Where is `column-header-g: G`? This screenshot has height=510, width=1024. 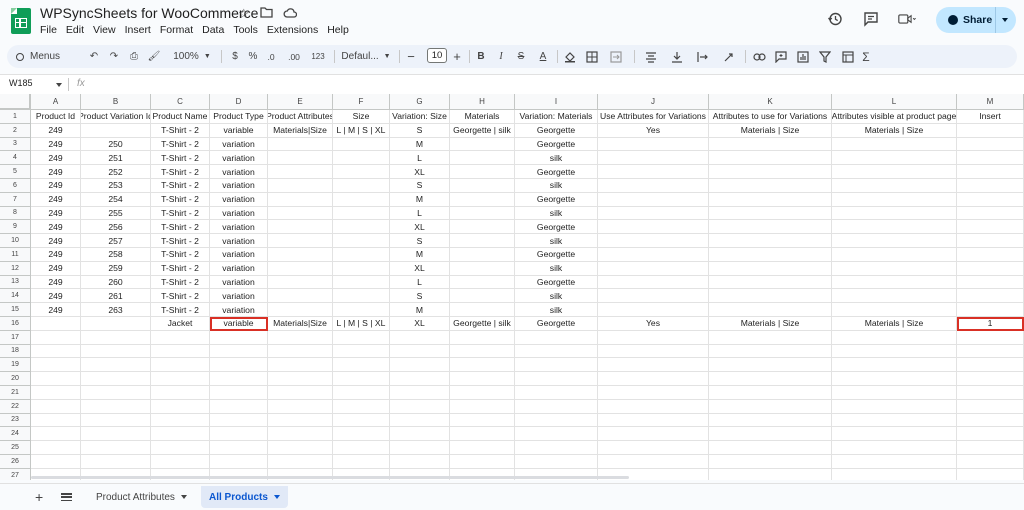
column-header-g: G is located at coordinates (420, 102).